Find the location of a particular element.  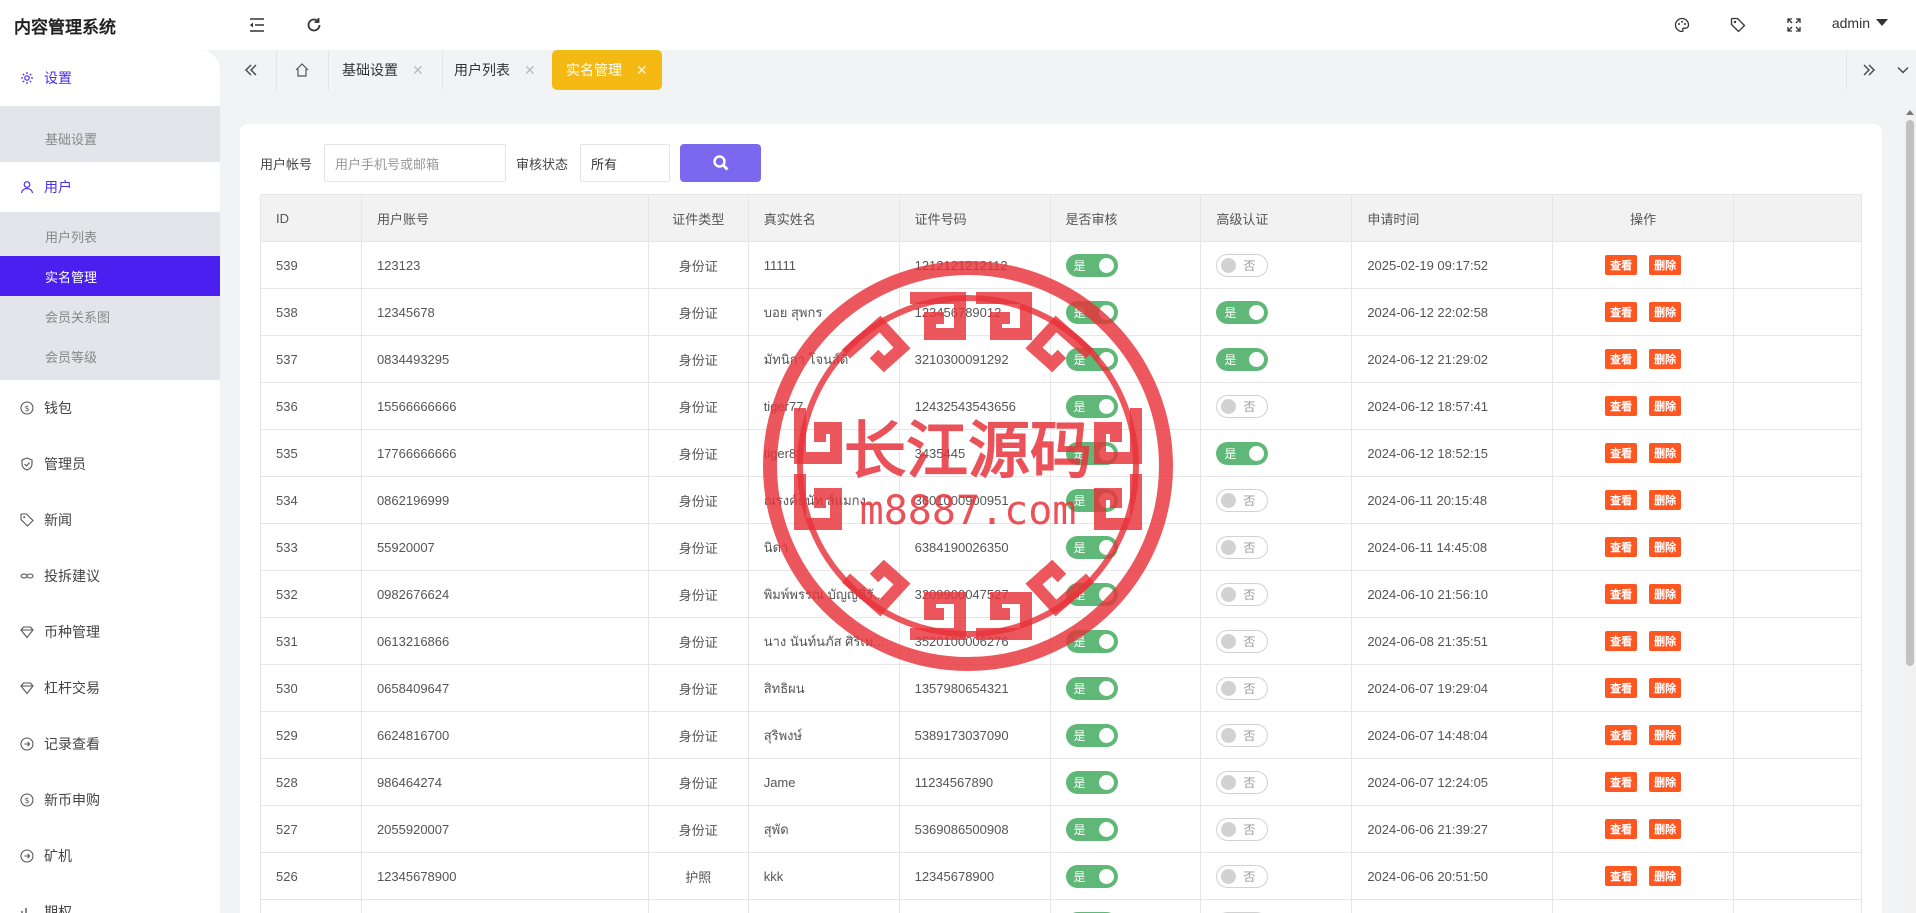

sidebar-item-user-list: 用户列表 is located at coordinates (110, 236).